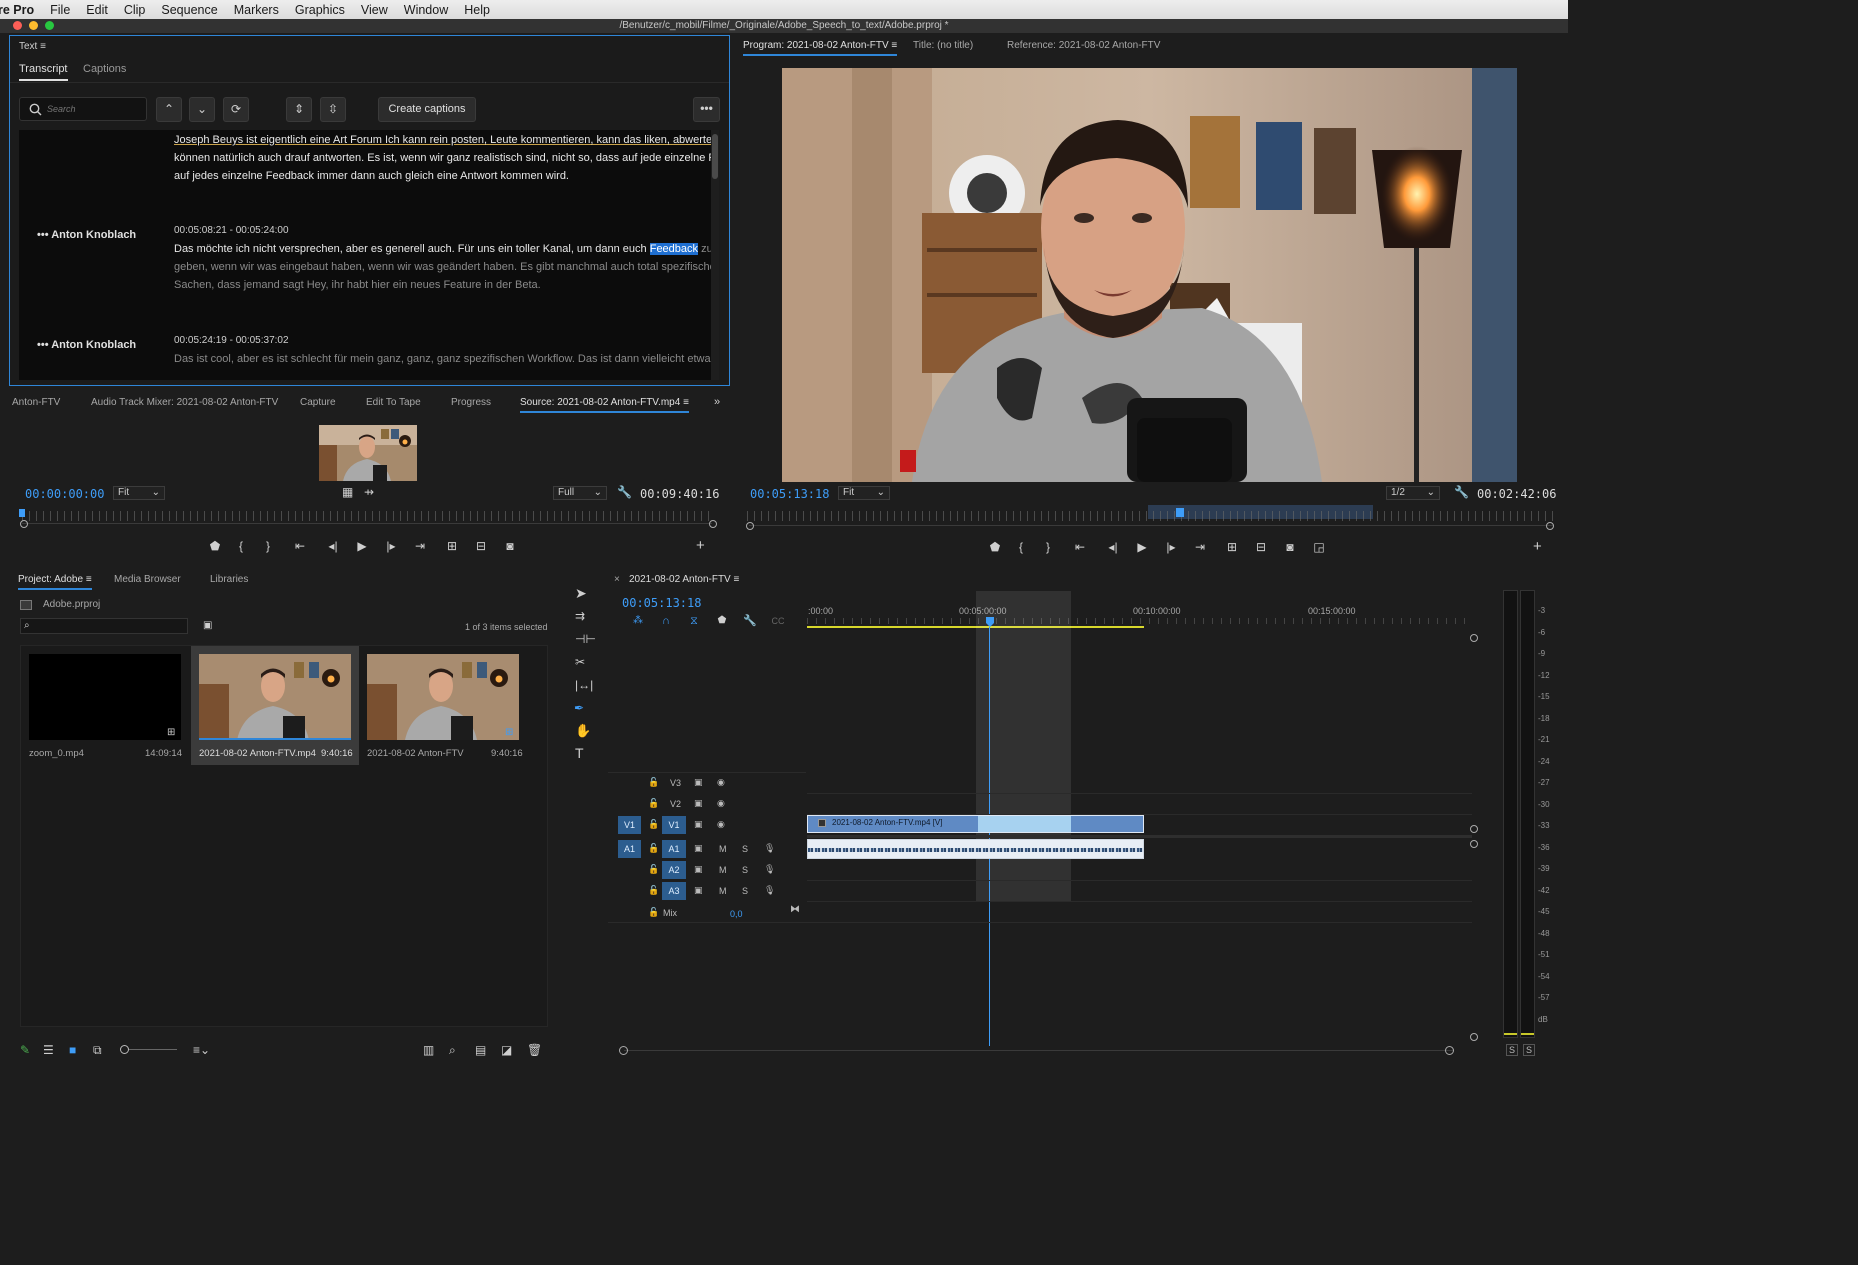 The image size is (1858, 1265). What do you see at coordinates (149, 1049) in the screenshot?
I see `zoom-slider` at bounding box center [149, 1049].